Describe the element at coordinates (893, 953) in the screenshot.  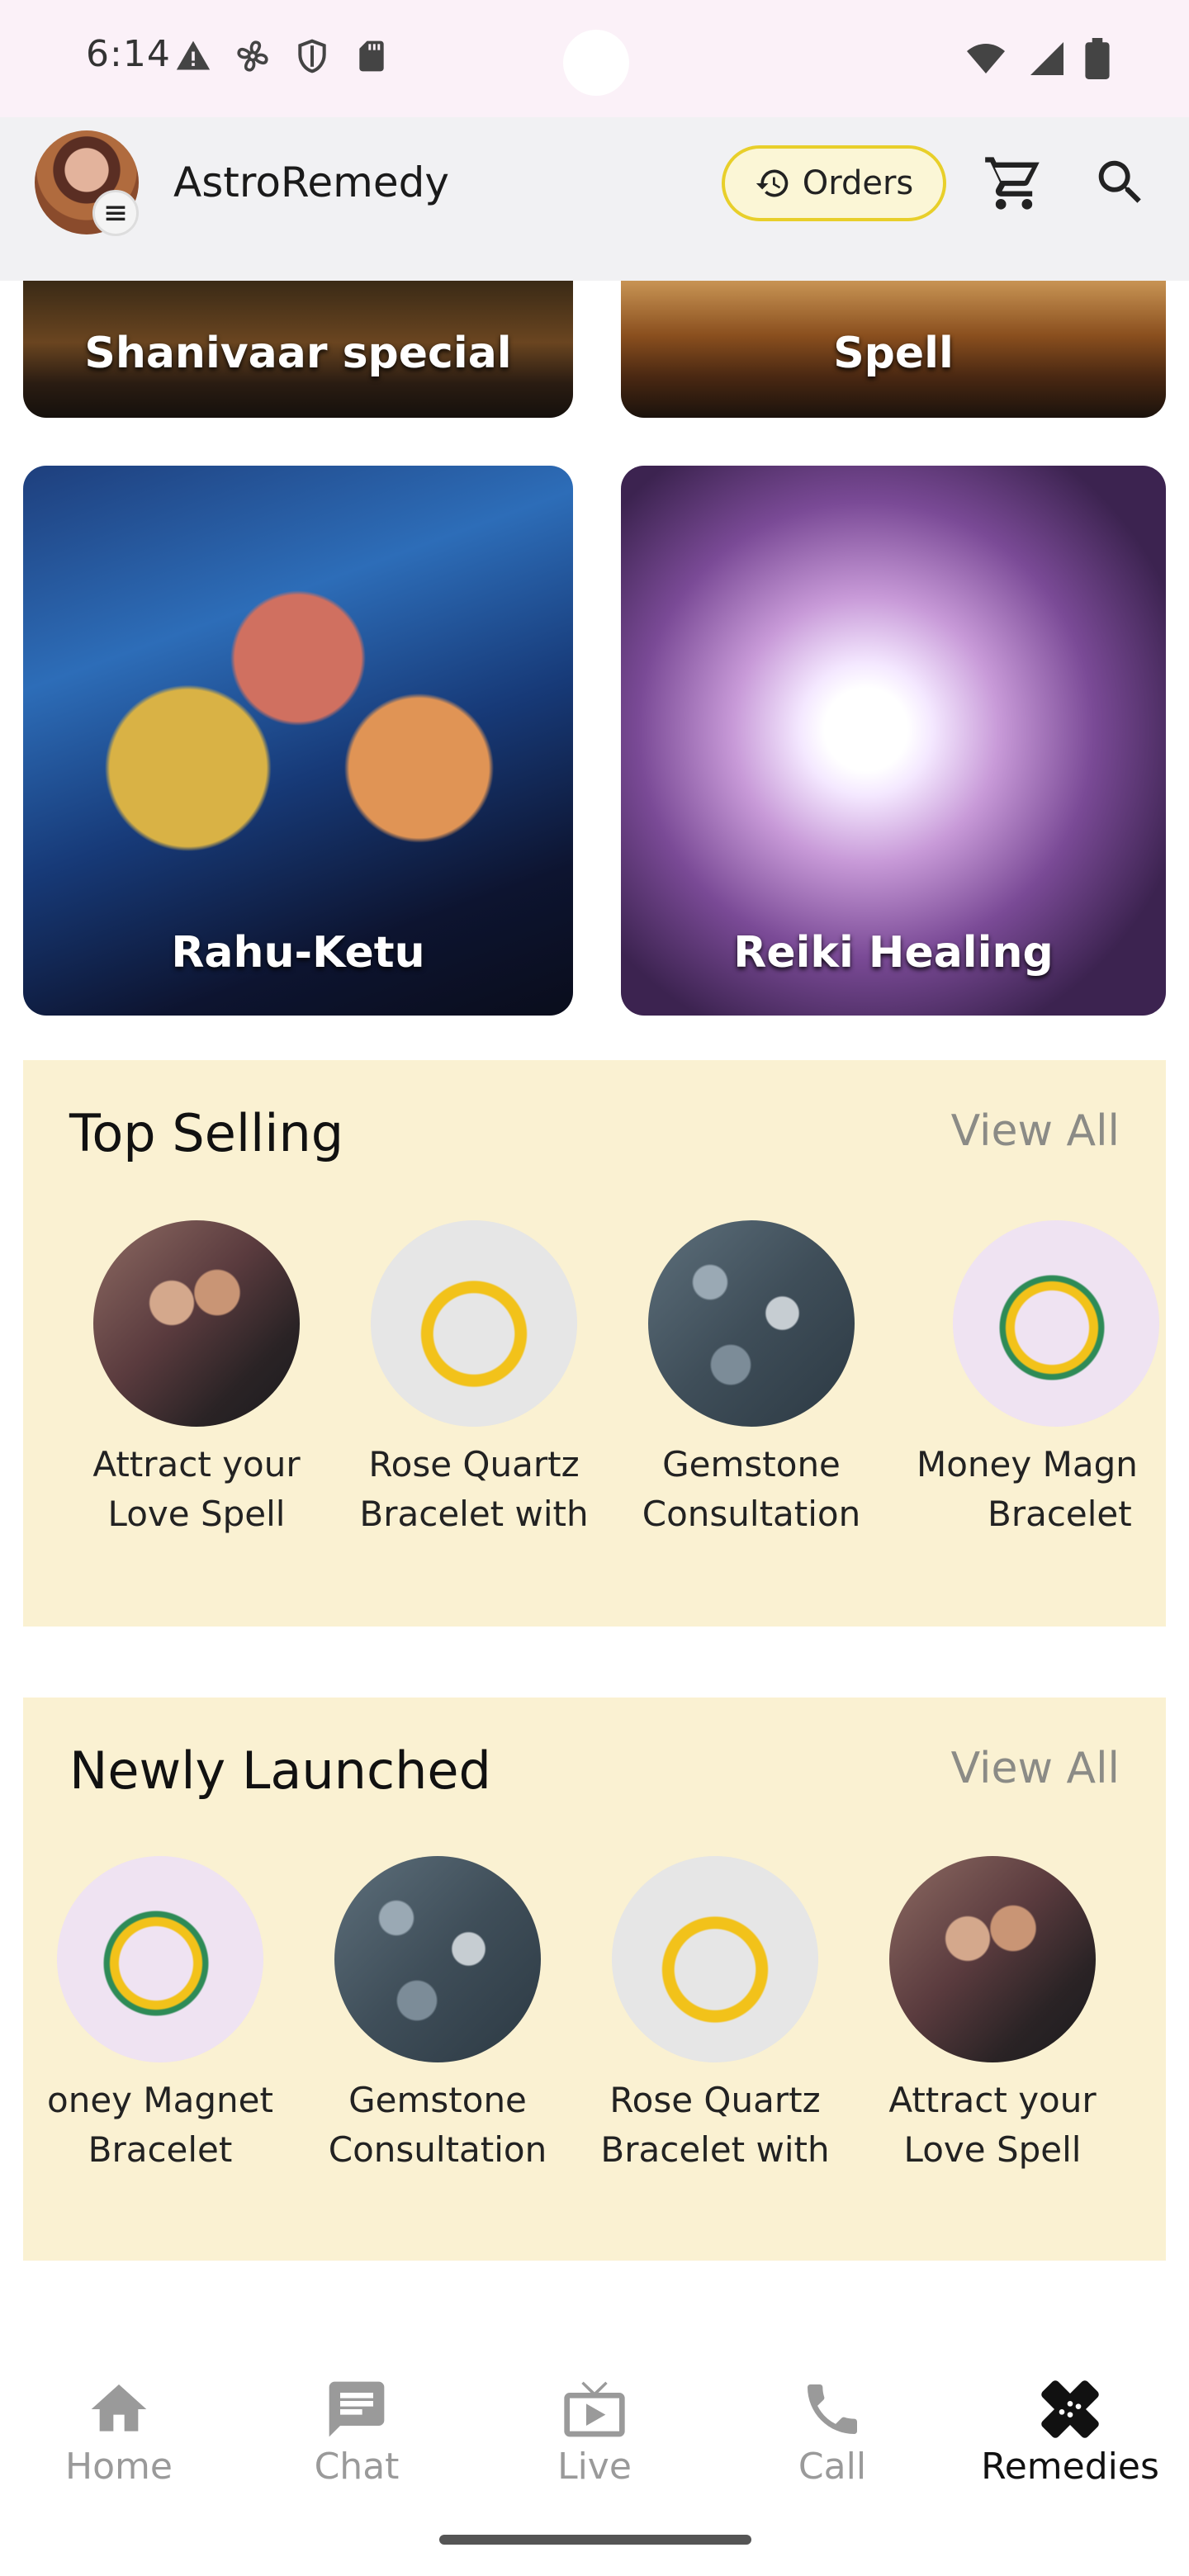
I see `category-label: Reiki Healing` at that location.